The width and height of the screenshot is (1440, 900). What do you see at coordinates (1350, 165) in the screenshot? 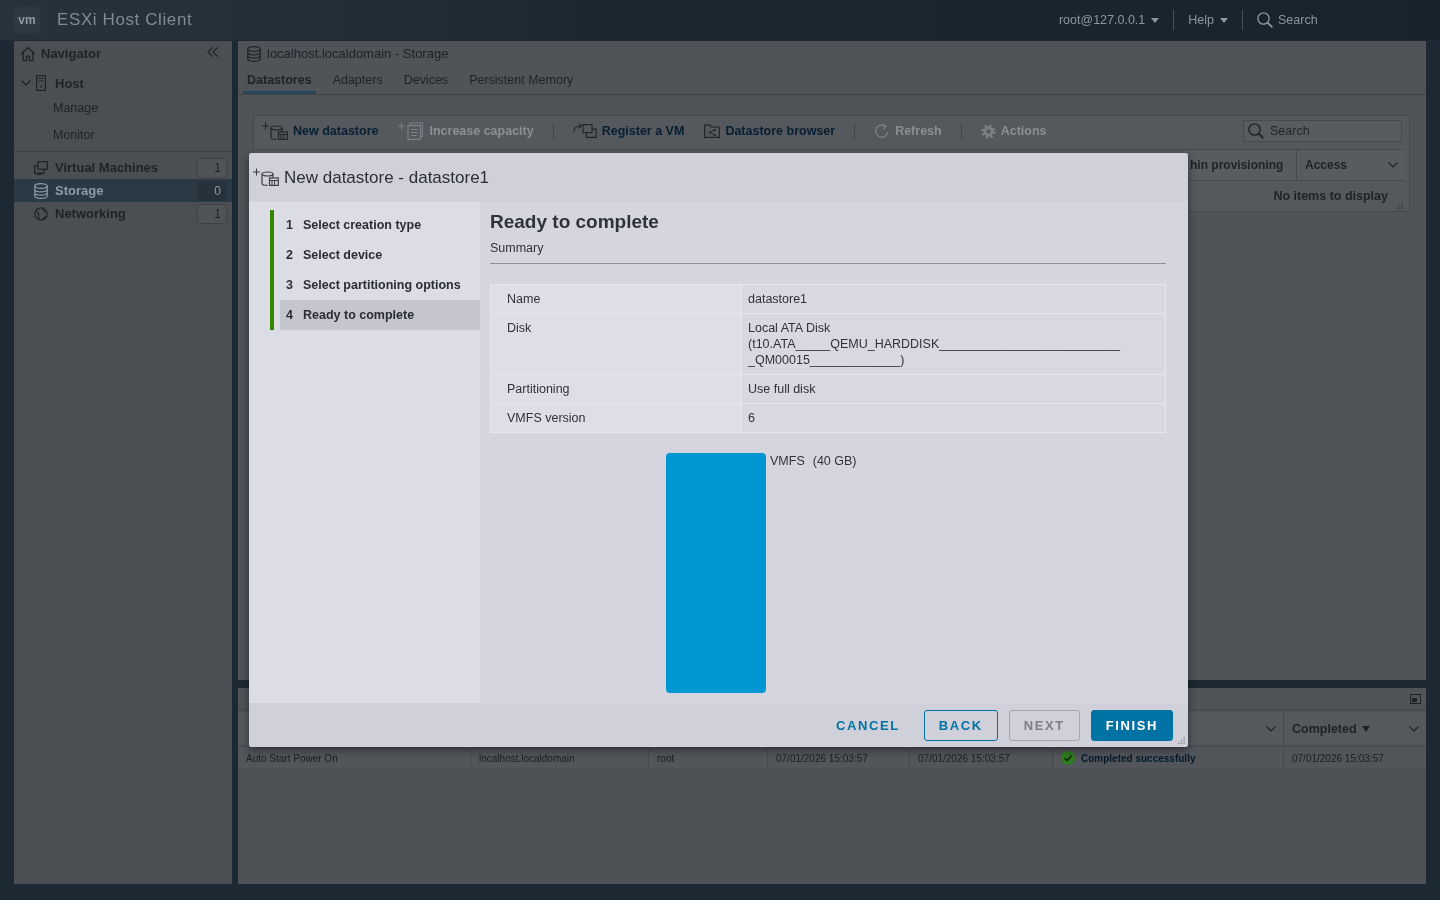
I see `column-header: Access` at bounding box center [1350, 165].